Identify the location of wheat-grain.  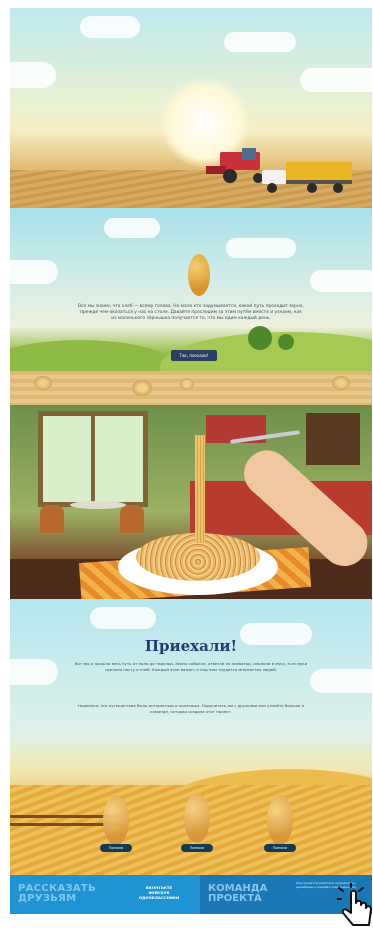
(199, 275).